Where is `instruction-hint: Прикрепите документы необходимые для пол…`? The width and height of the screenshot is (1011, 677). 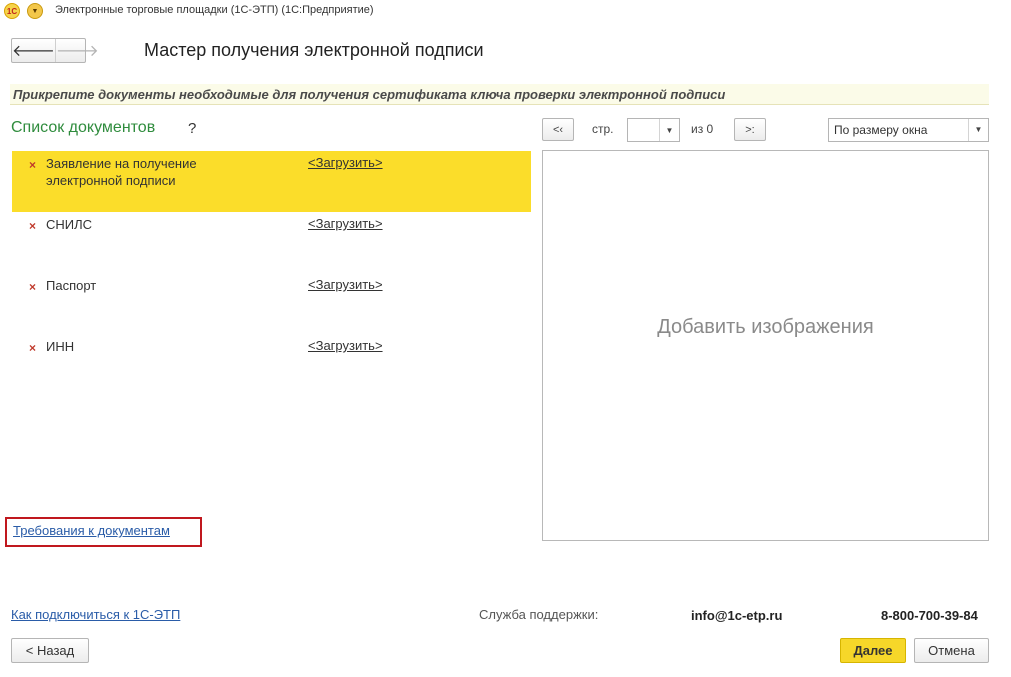
instruction-hint: Прикрепите документы необходимые для пол… is located at coordinates (499, 94).